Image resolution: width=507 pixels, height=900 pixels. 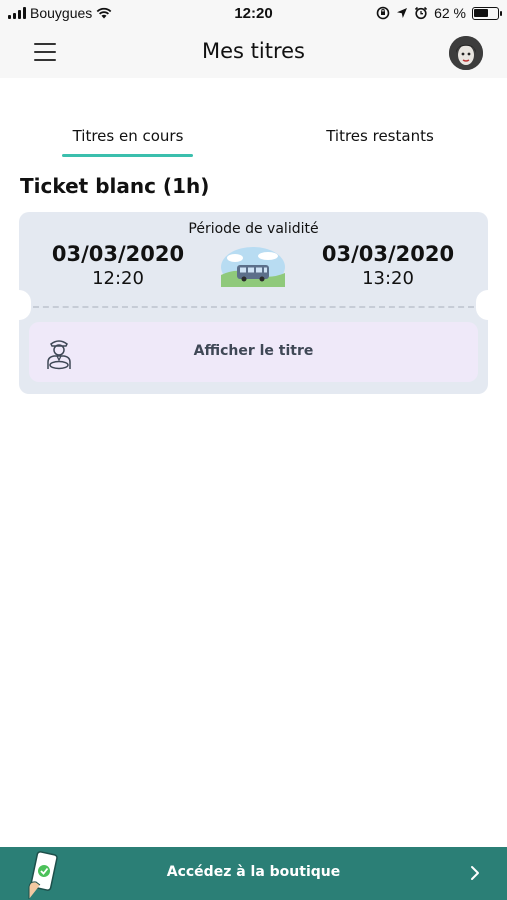 What do you see at coordinates (115, 186) in the screenshot?
I see `ticket-name: Ticket blanc (1h)` at bounding box center [115, 186].